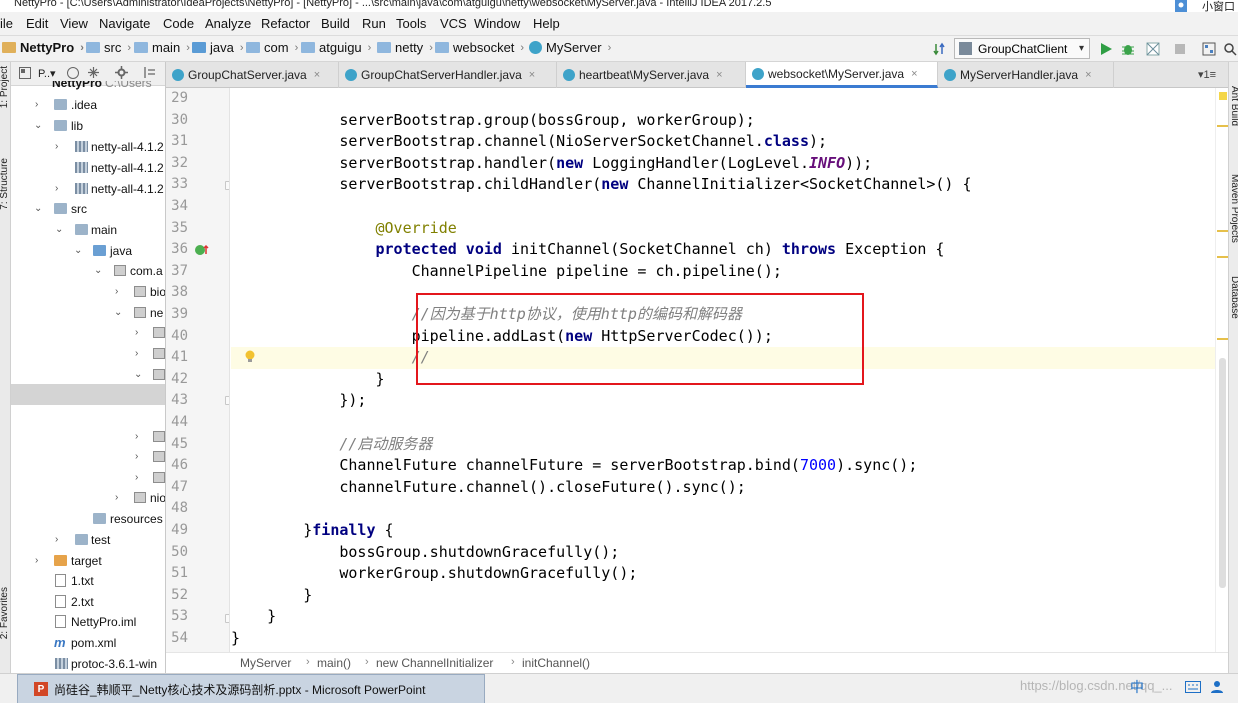  I want to click on run-configuration-select: GroupChatClient ▾, so click(1022, 48).